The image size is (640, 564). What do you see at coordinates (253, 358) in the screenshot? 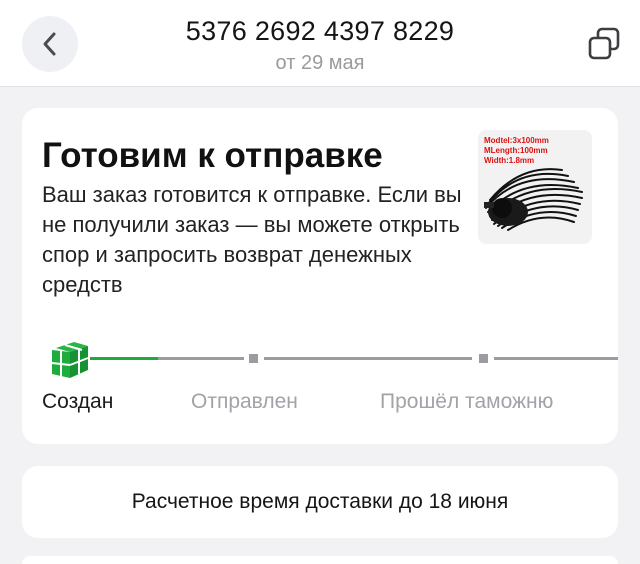
I see `step-marker-shipped` at bounding box center [253, 358].